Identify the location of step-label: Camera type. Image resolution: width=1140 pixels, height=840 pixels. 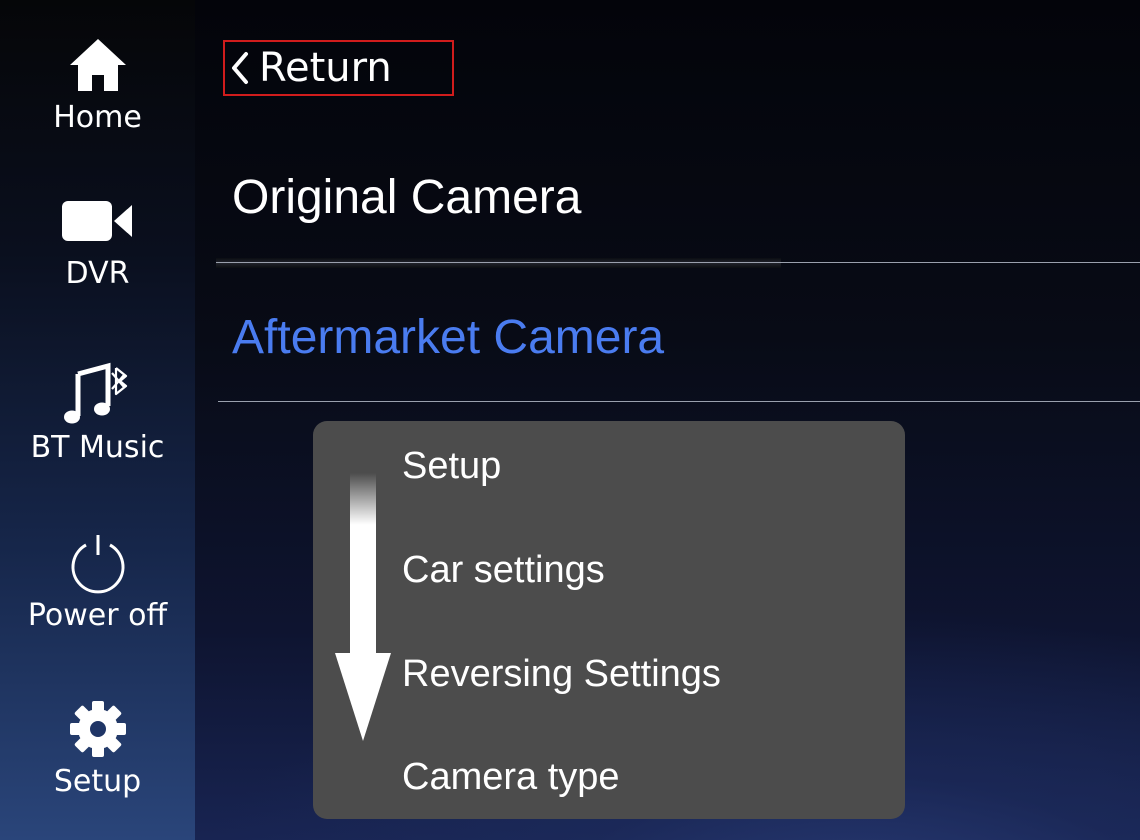
(511, 777).